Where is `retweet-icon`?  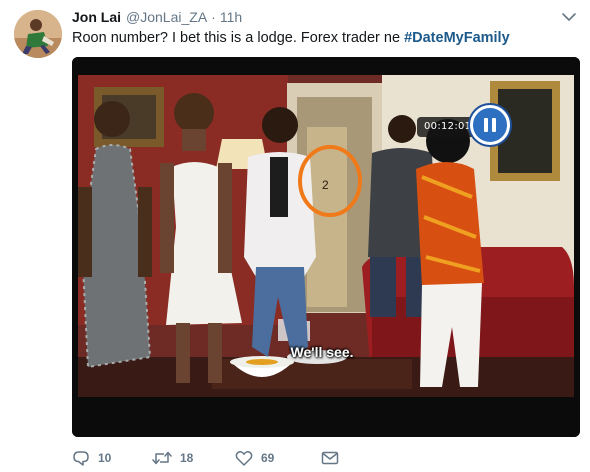
retweet-icon is located at coordinates (162, 458).